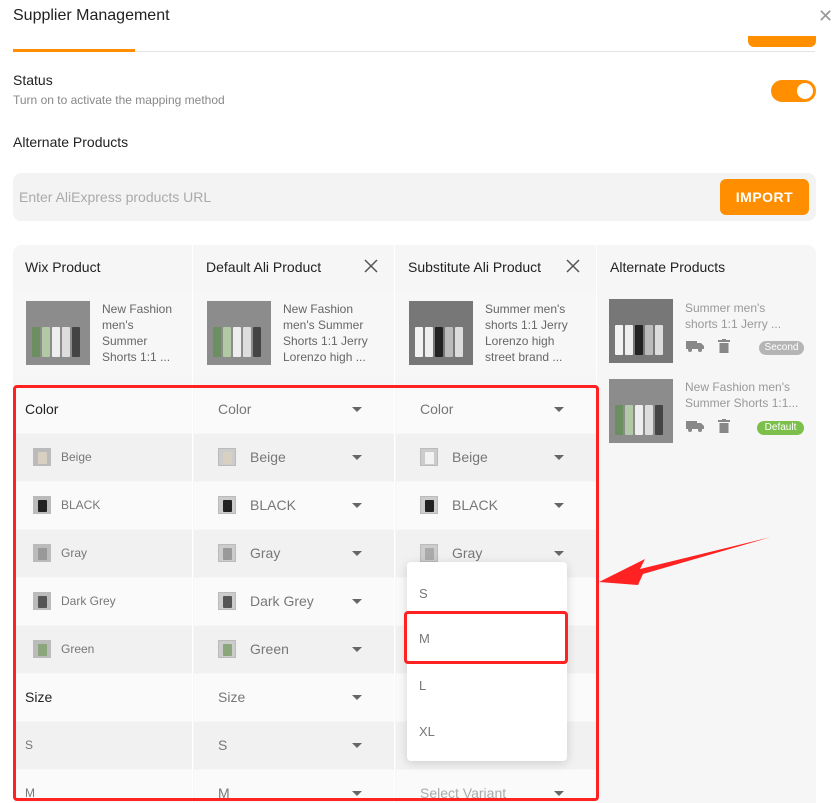 The width and height of the screenshot is (838, 803). What do you see at coordinates (486, 637) in the screenshot?
I see `highlight-box-option` at bounding box center [486, 637].